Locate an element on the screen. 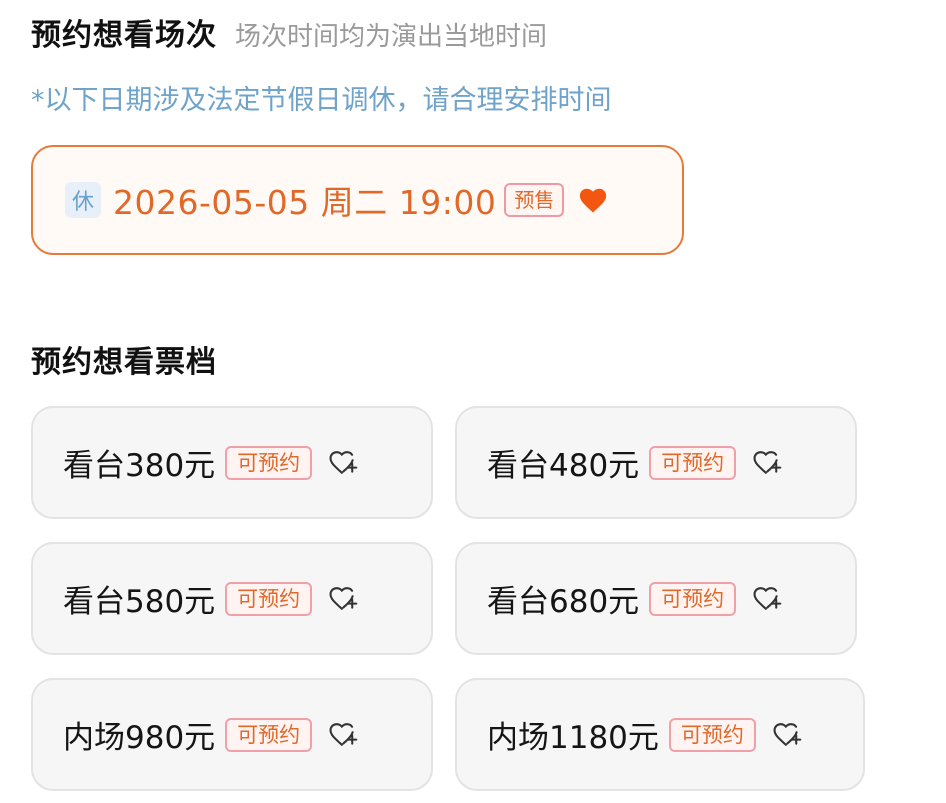 The height and width of the screenshot is (803, 946). ticket-tier-card: 内场1180元 可预约 is located at coordinates (660, 734).